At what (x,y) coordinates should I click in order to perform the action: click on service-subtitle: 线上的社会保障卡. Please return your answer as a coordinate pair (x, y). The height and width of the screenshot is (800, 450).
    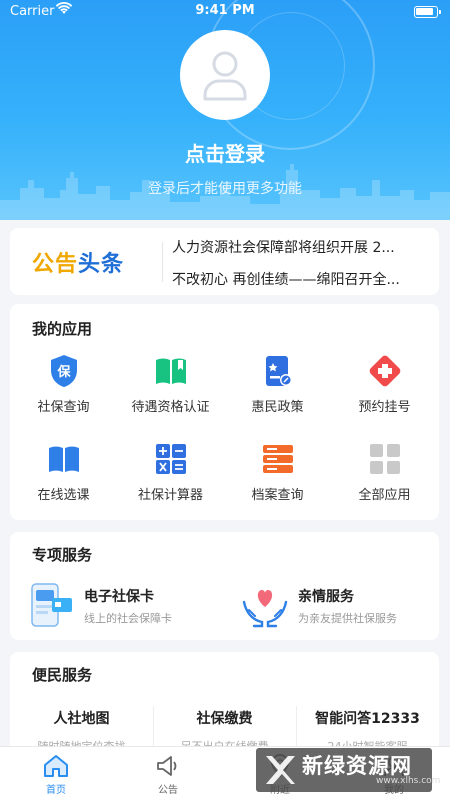
    Looking at the image, I should click on (128, 618).